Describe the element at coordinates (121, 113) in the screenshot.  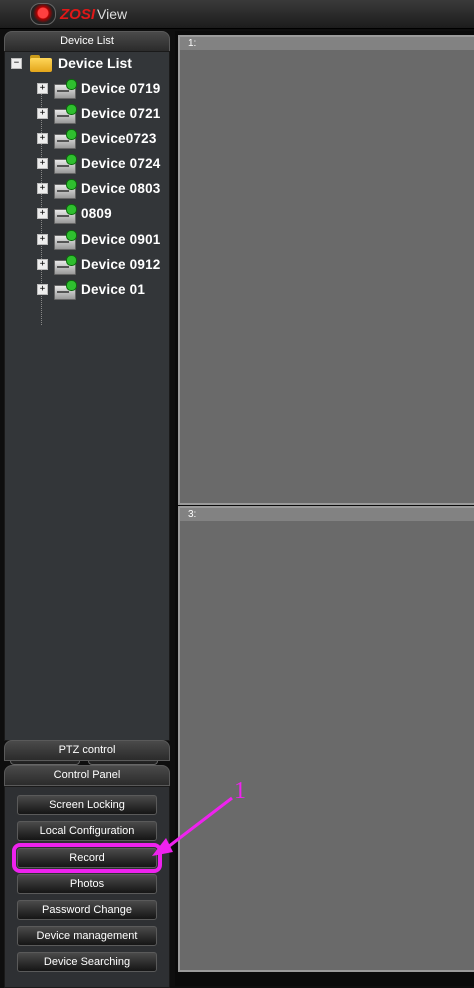
I see `device-label: Device 0721` at that location.